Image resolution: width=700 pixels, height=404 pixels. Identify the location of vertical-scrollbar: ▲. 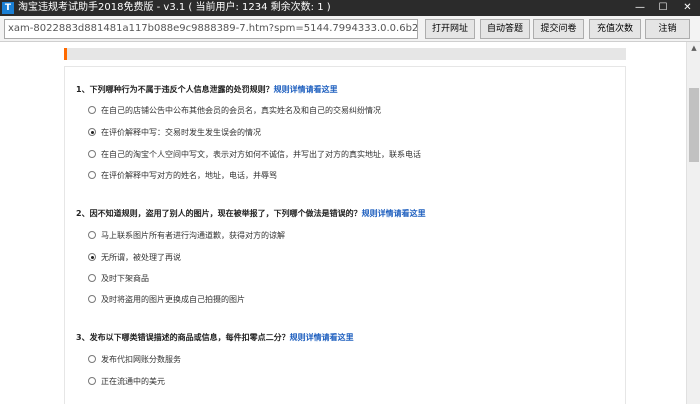
(693, 223).